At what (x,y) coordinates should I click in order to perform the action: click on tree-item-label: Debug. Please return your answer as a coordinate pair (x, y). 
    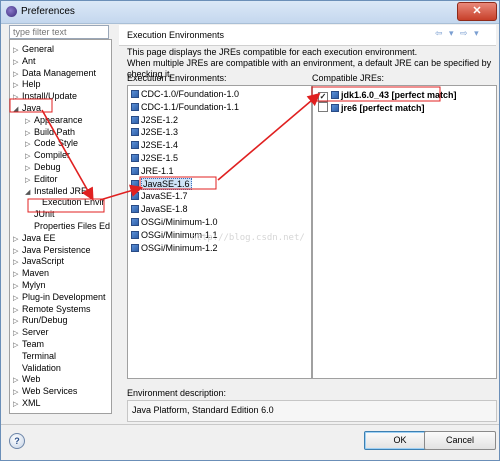
    Looking at the image, I should click on (47, 167).